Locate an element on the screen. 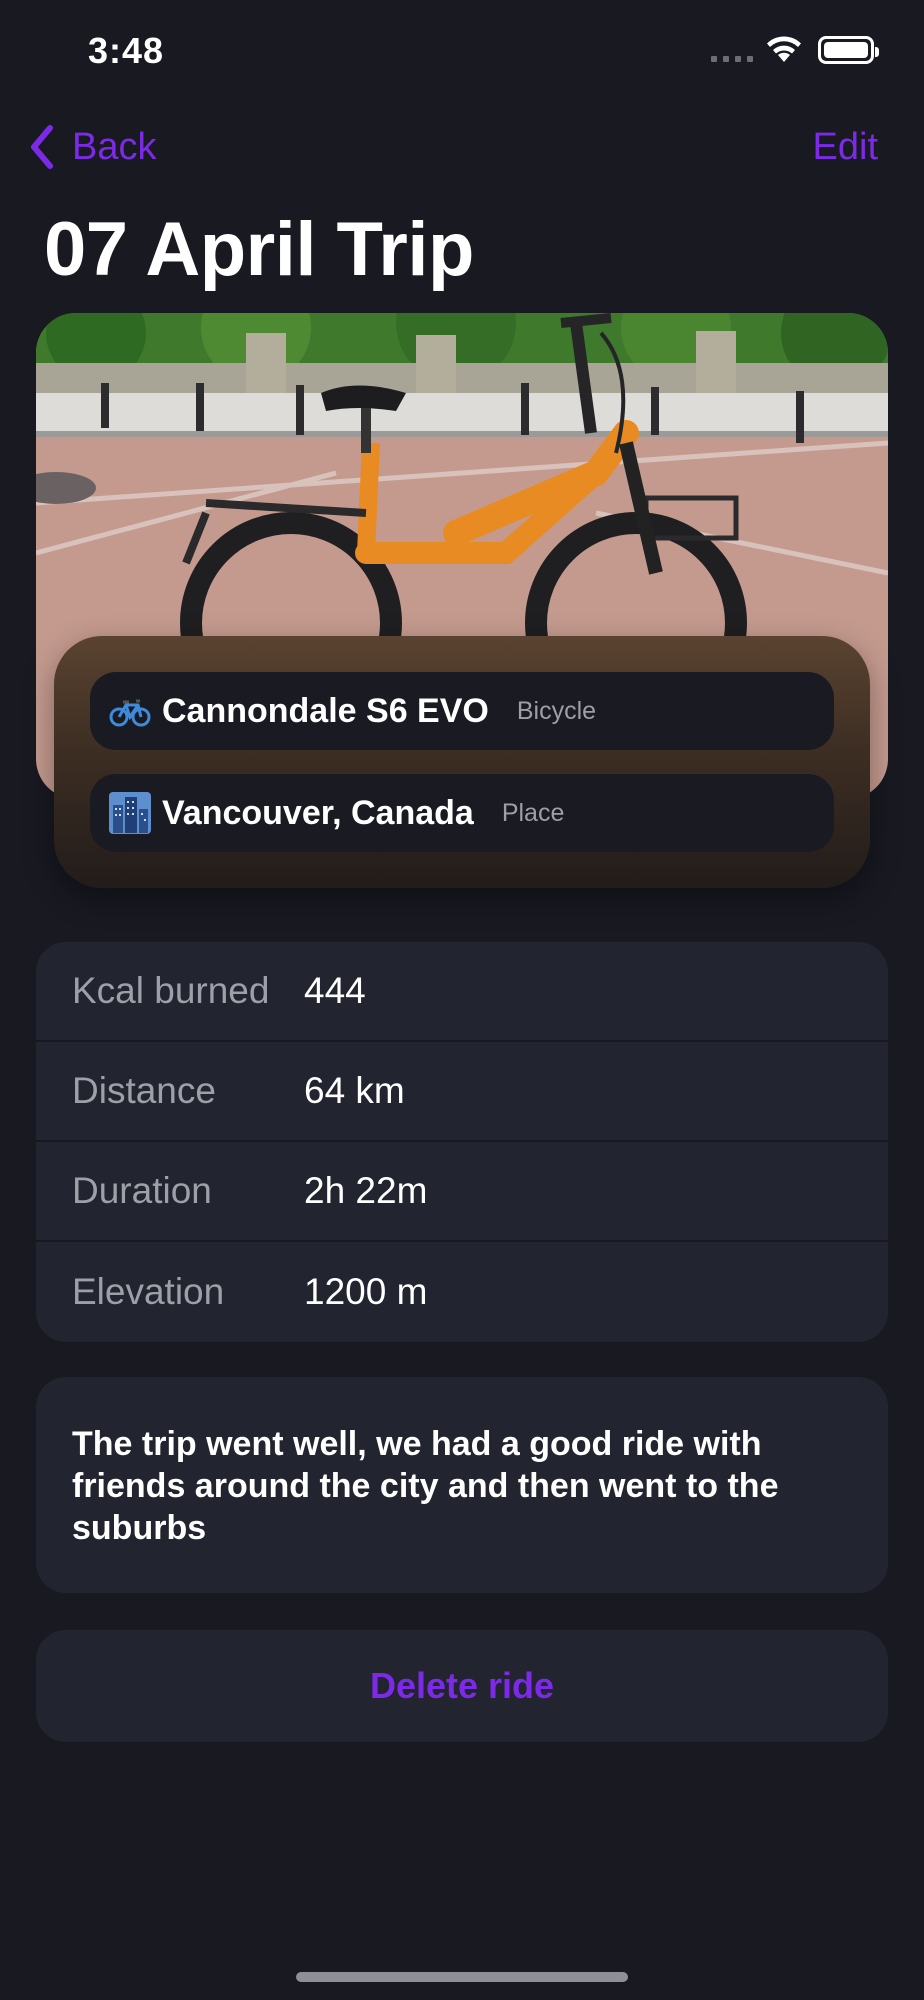 The image size is (924, 2000). status-time: 3:48 is located at coordinates (126, 50).